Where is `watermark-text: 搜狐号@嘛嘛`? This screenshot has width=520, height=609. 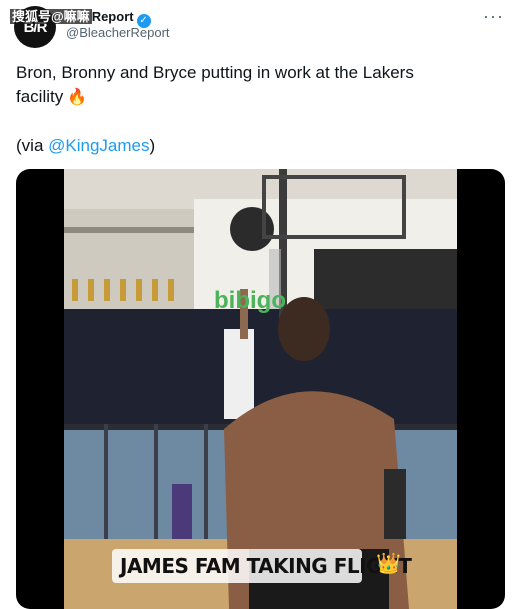 watermark-text: 搜狐号@嘛嘛 is located at coordinates (51, 16).